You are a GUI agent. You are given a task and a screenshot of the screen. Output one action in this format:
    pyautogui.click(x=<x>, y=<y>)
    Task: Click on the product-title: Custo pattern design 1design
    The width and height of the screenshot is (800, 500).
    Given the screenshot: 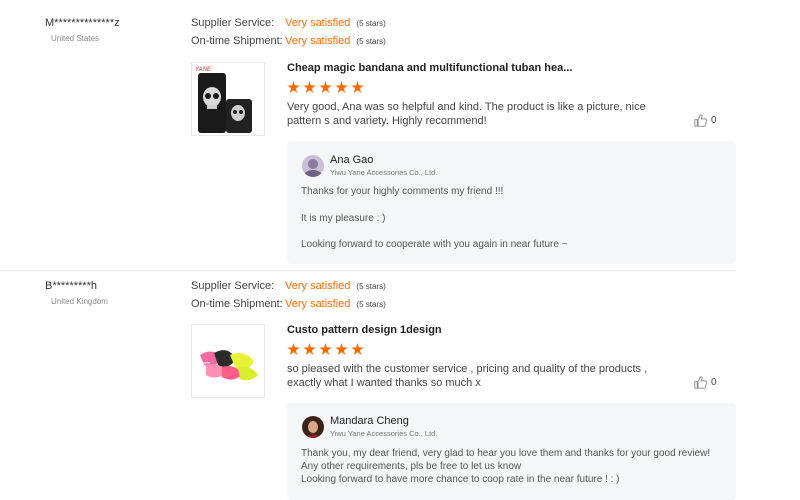 What is the action you would take?
    pyautogui.click(x=364, y=330)
    